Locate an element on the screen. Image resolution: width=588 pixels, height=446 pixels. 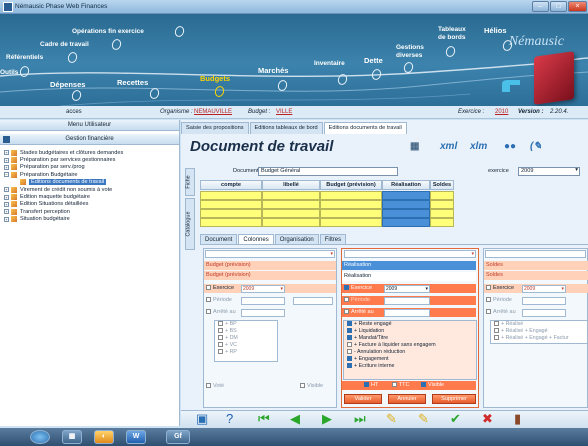
validate-check-icon: ✔ is located at coordinates (455, 418).